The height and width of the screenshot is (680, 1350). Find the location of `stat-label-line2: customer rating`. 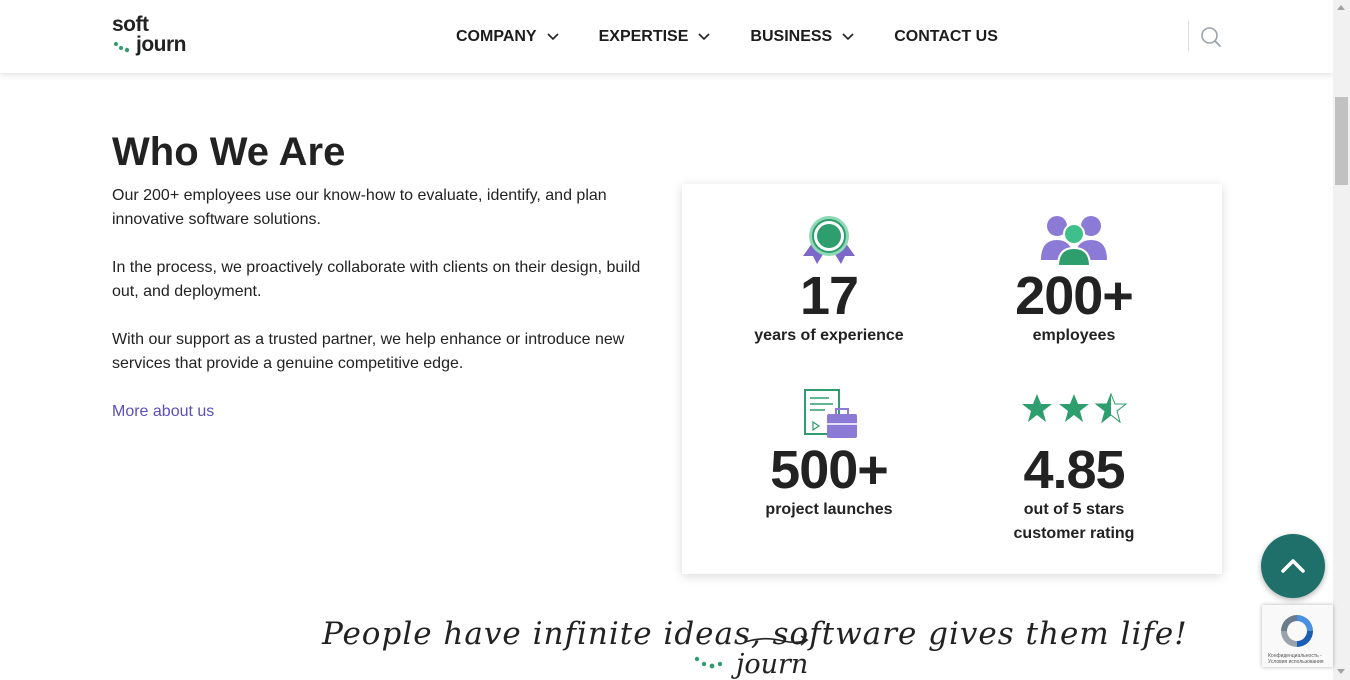

stat-label-line2: customer rating is located at coordinates (1074, 533).